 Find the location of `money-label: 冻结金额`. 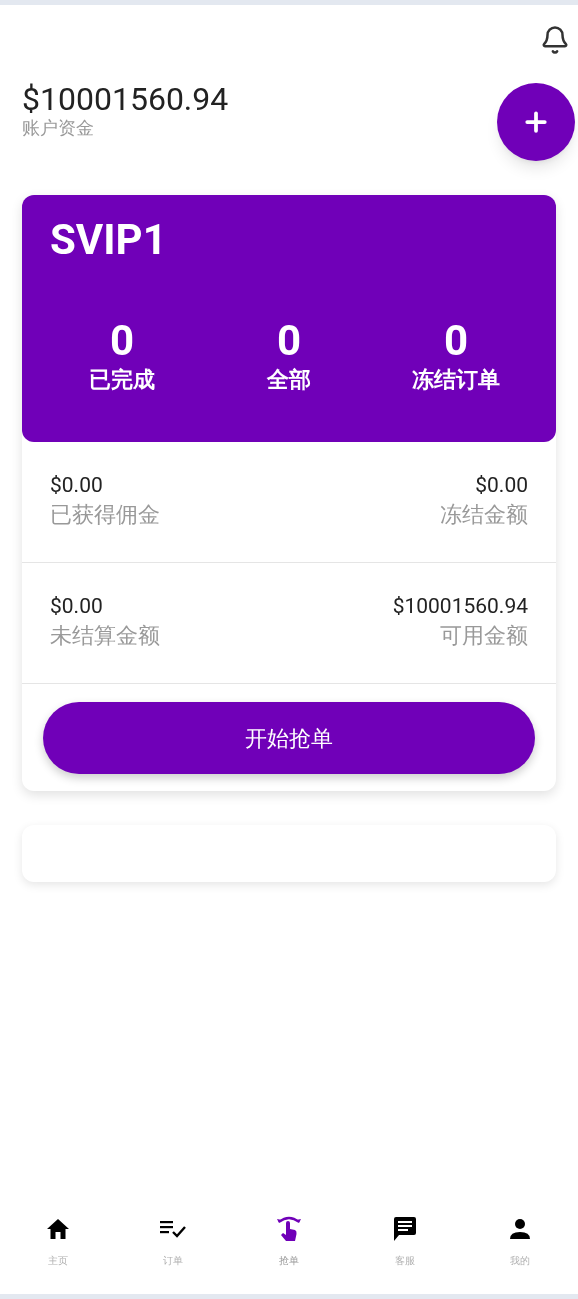

money-label: 冻结金额 is located at coordinates (484, 515).